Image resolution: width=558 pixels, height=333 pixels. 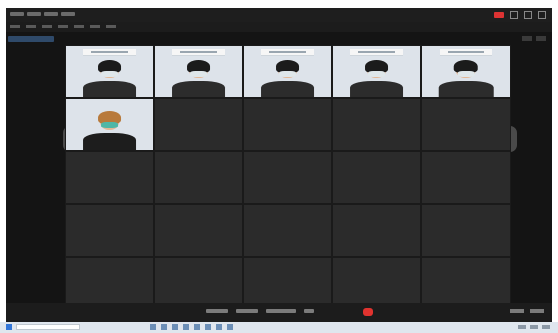 I want to click on fullscreen-button, so click(x=541, y=38).